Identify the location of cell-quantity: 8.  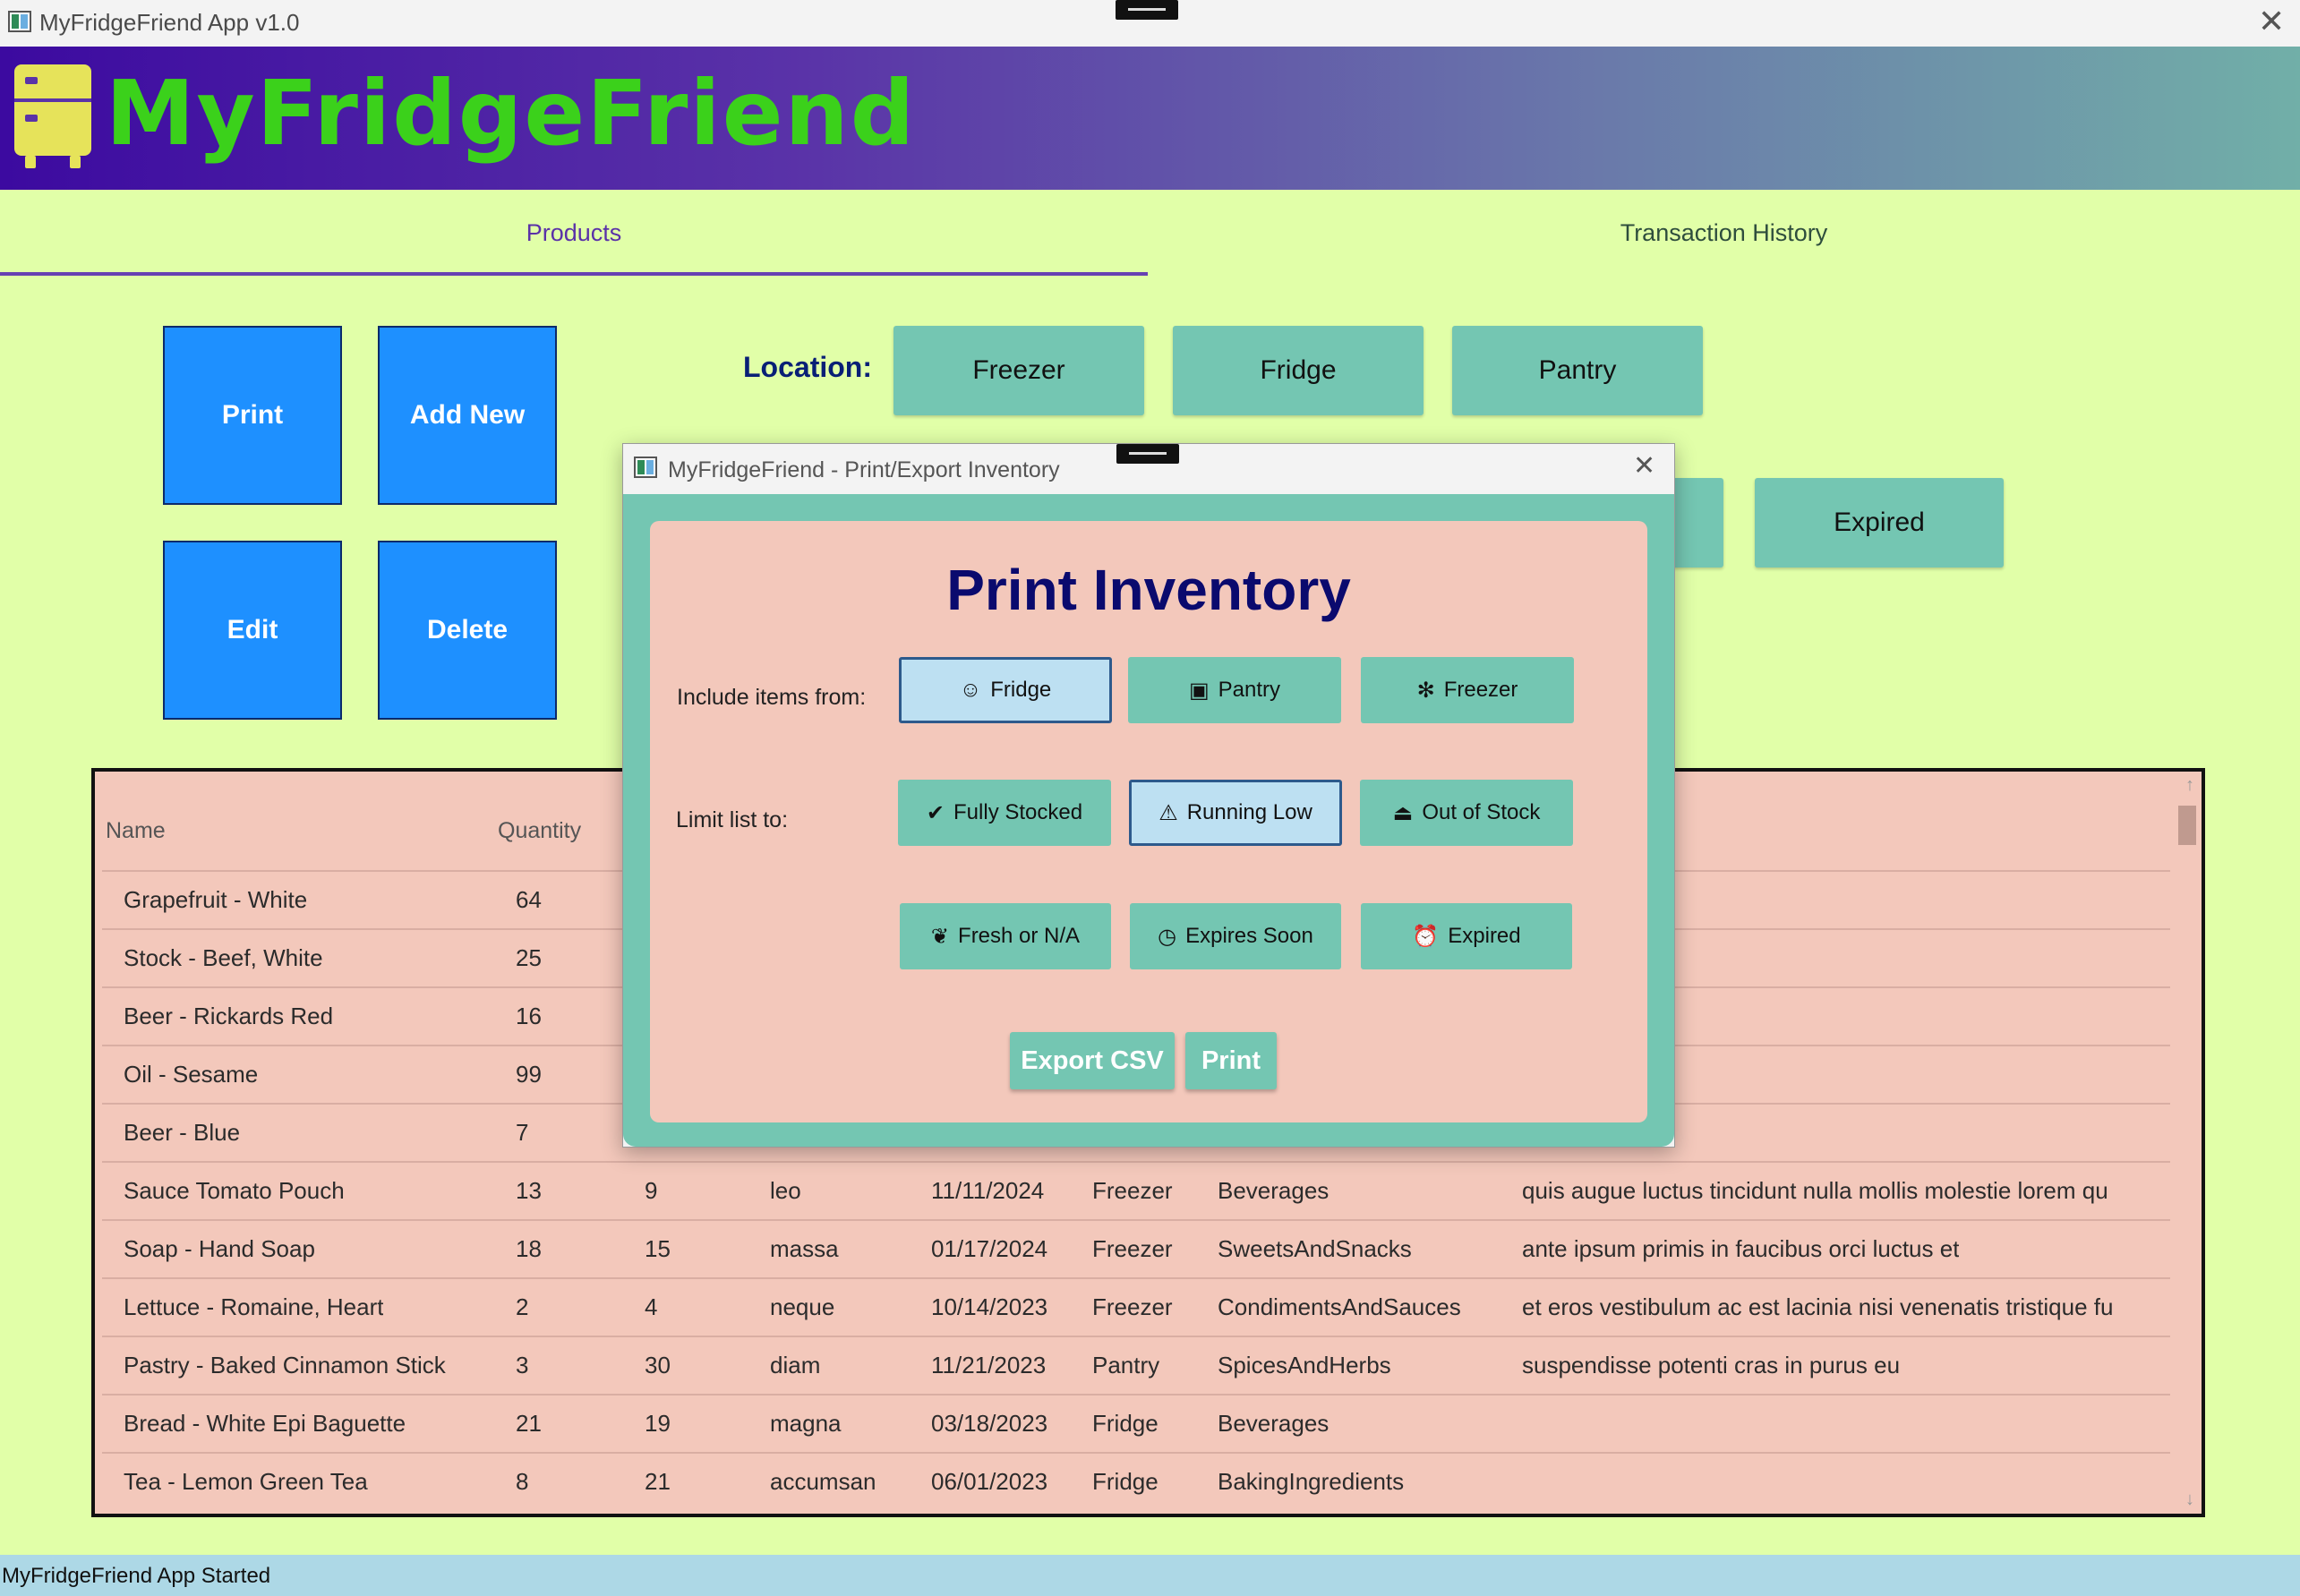
(522, 1481).